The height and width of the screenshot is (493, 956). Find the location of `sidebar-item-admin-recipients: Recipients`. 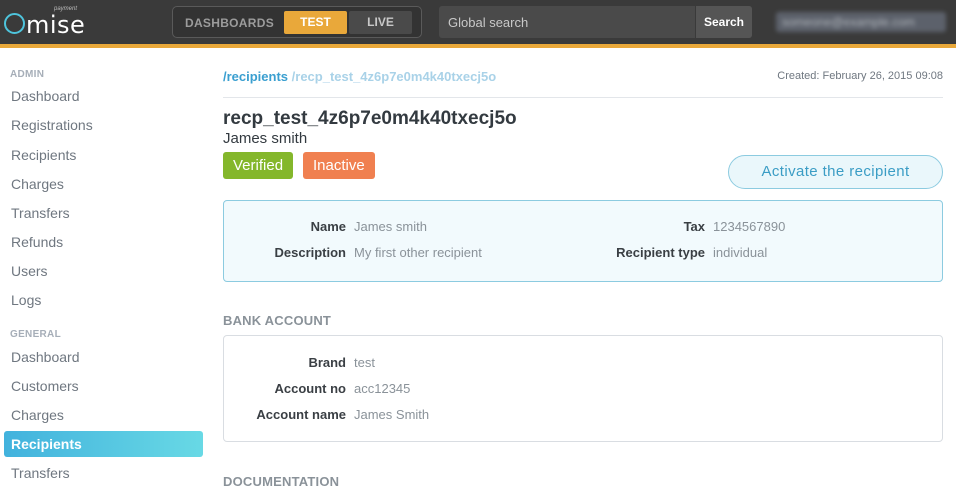

sidebar-item-admin-recipients: Recipients is located at coordinates (43, 155).